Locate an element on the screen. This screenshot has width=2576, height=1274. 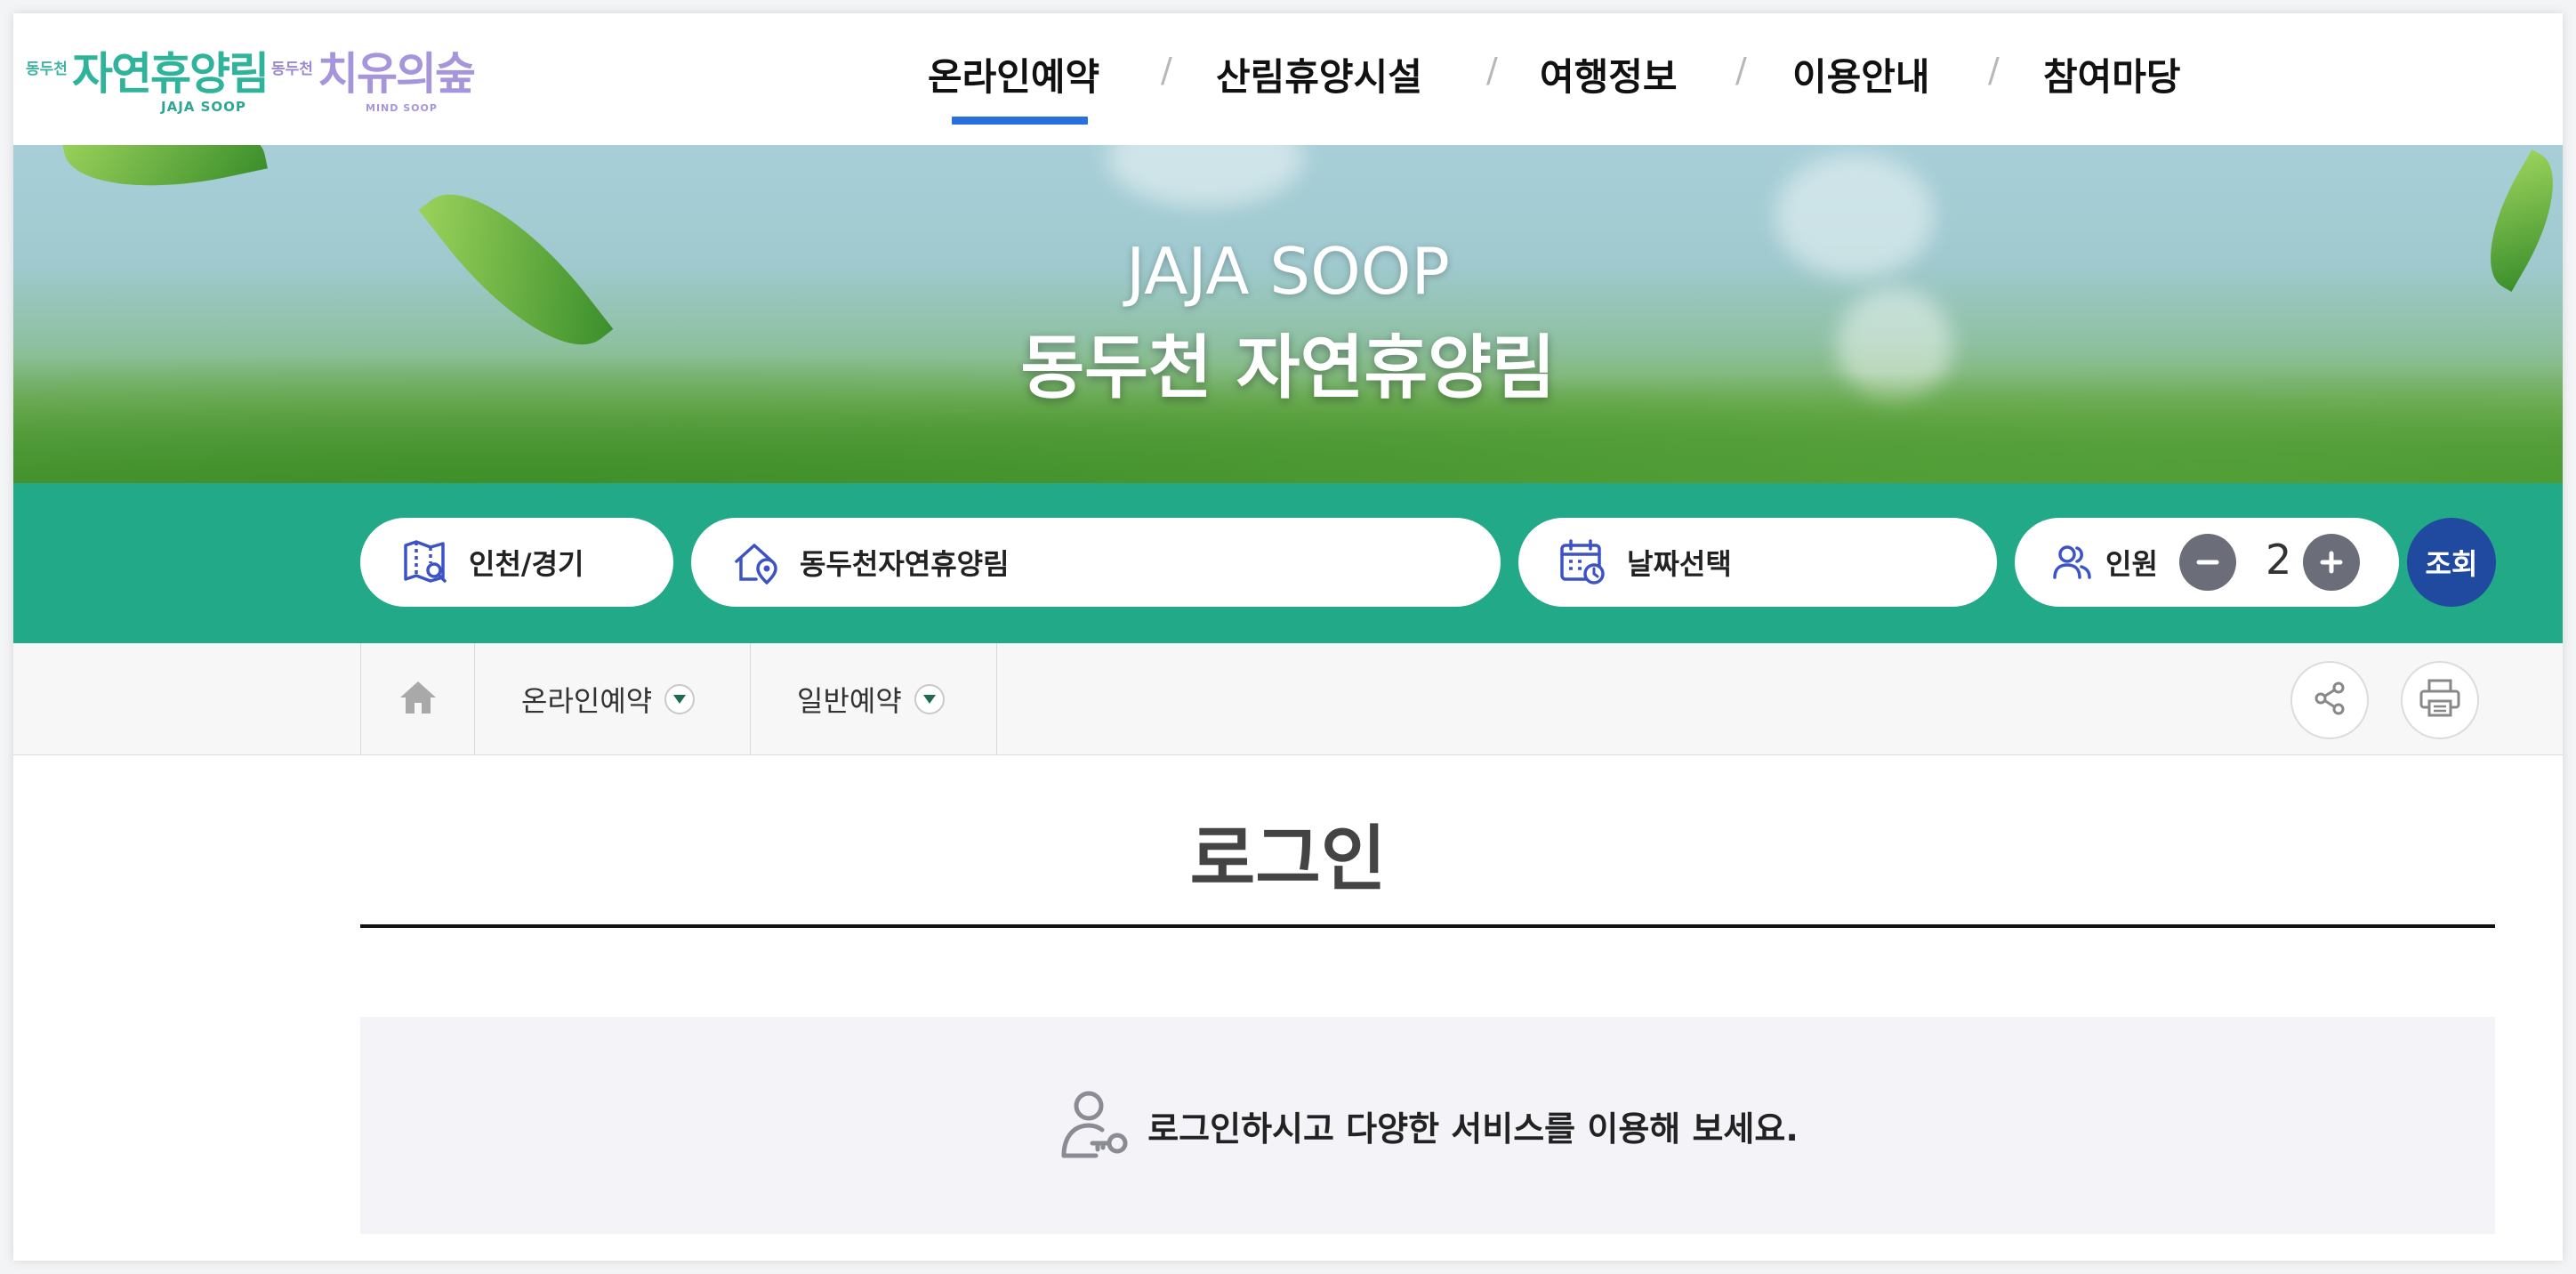
logo-mind-small: 동두천 is located at coordinates (292, 69).